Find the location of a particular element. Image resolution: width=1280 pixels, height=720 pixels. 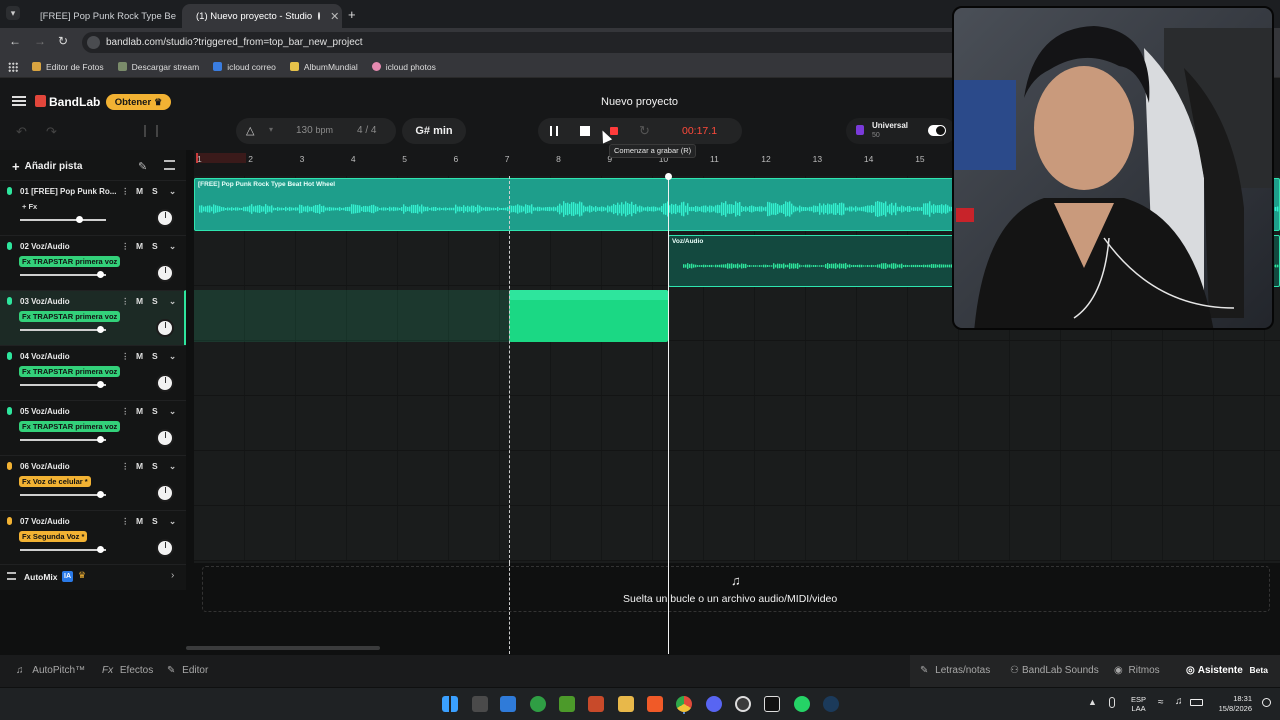

rhythms-button: ◉ Ritmos is located at coordinates (1137, 670).